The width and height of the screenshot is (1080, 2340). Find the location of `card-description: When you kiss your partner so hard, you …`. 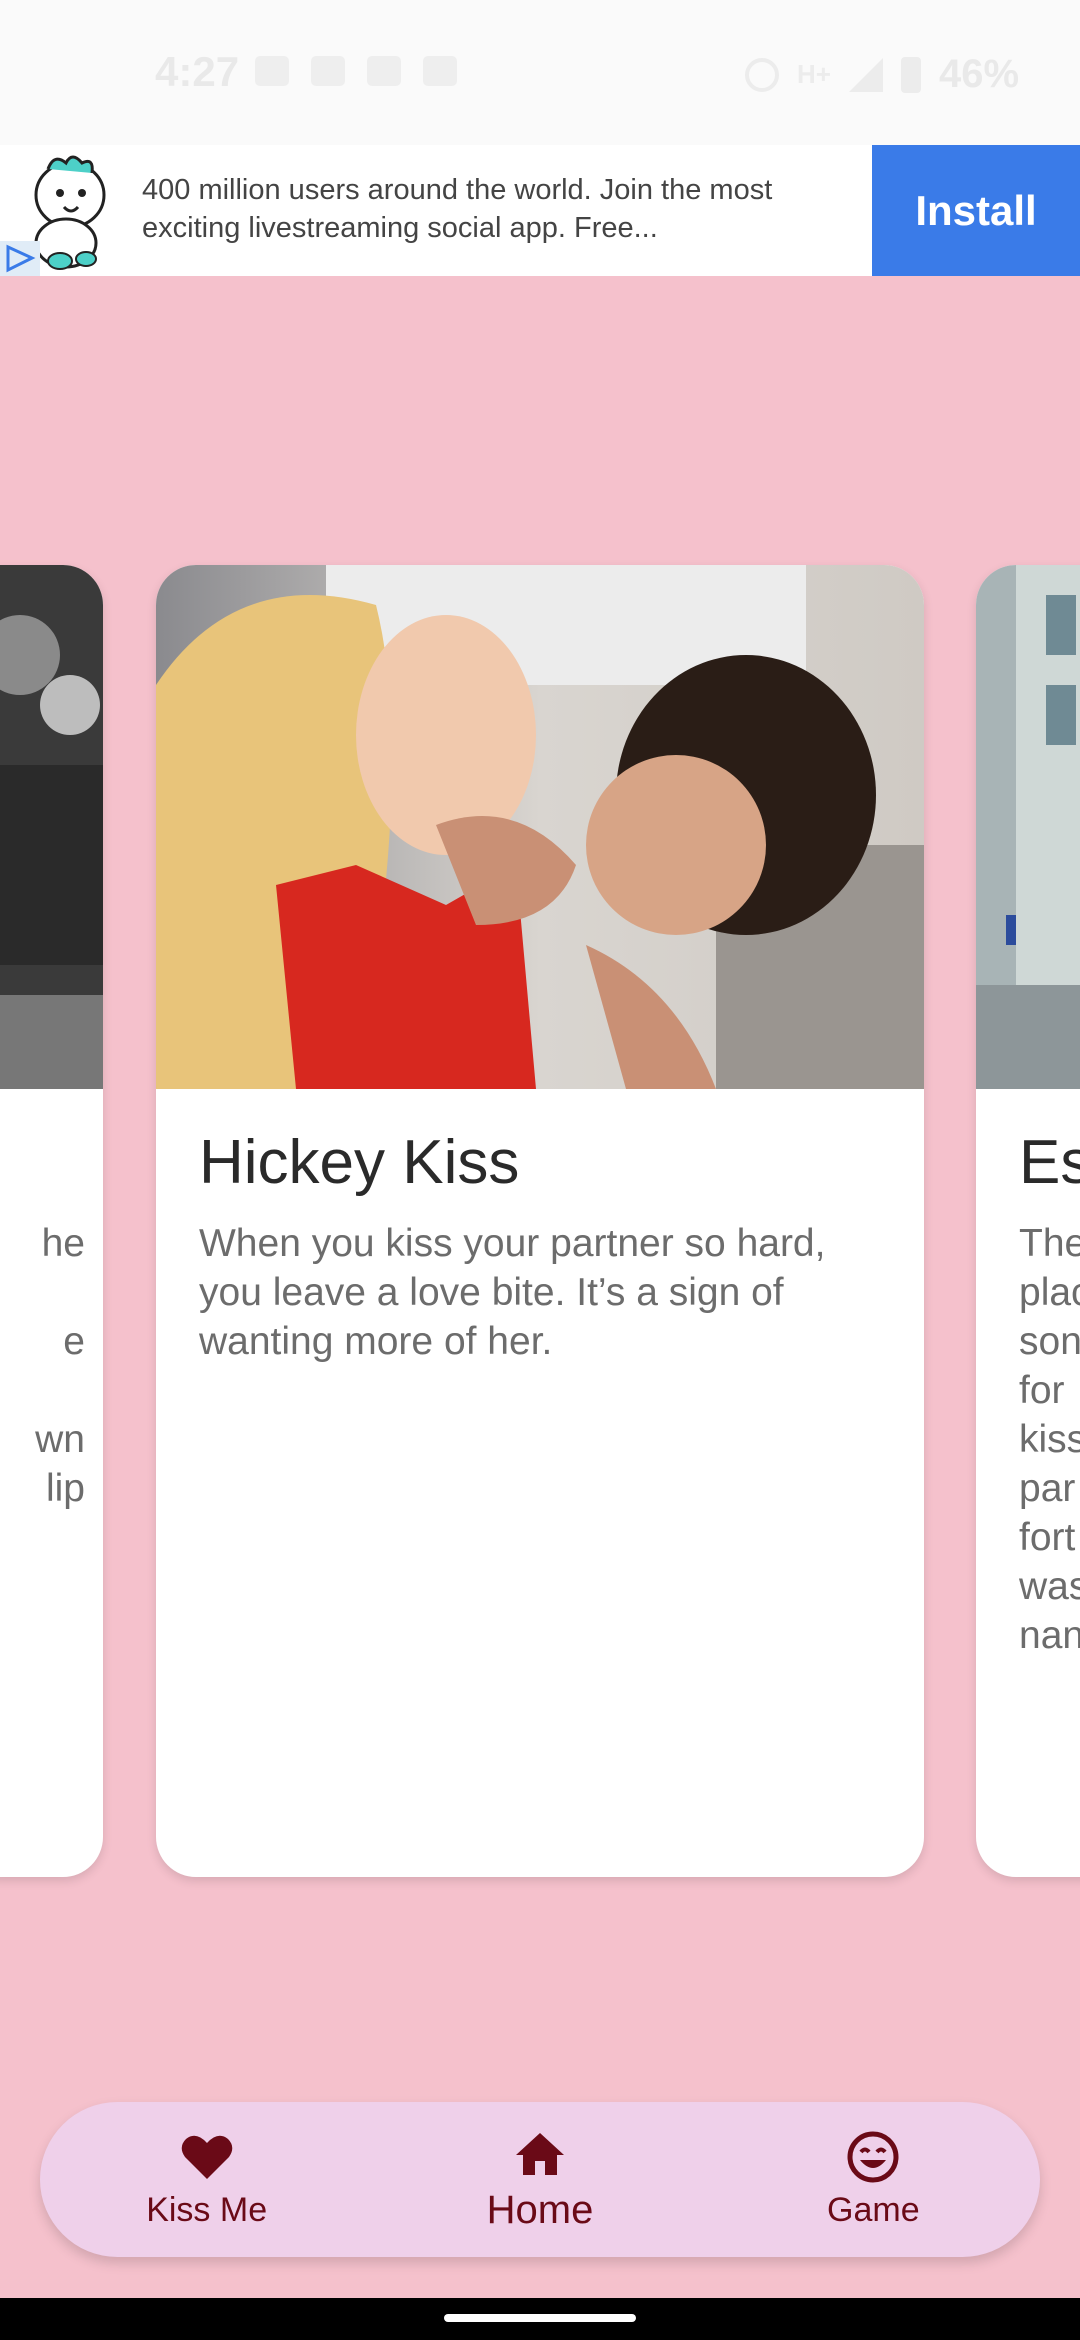

card-description: When you kiss your partner so hard, you … is located at coordinates (512, 1292).